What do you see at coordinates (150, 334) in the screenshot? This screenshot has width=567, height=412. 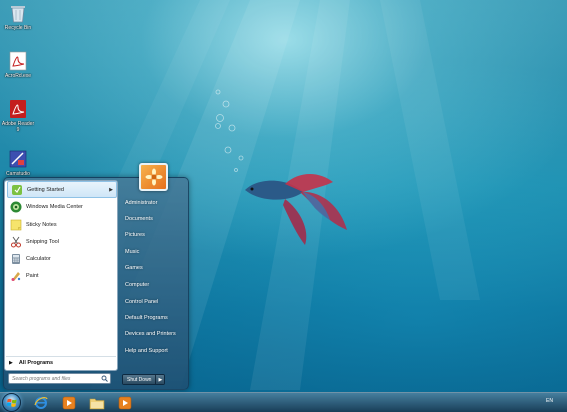 I see `start-item-label: Devices and Printers` at bounding box center [150, 334].